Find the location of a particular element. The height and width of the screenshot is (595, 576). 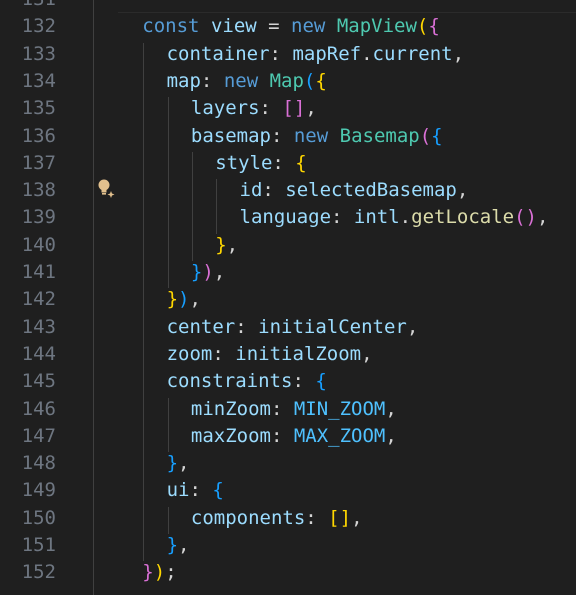

code-line: const view = new MapView({ is located at coordinates (291, 26).